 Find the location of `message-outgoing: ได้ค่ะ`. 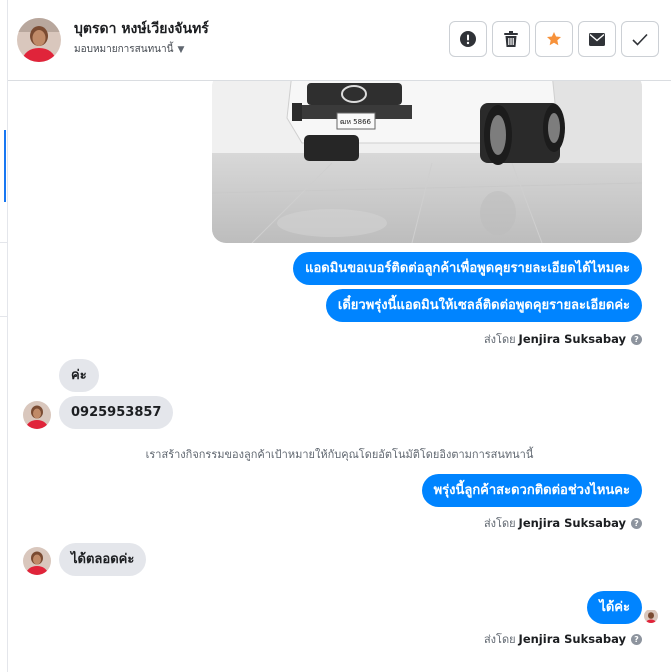

message-outgoing: ได้ค่ะ is located at coordinates (614, 607).